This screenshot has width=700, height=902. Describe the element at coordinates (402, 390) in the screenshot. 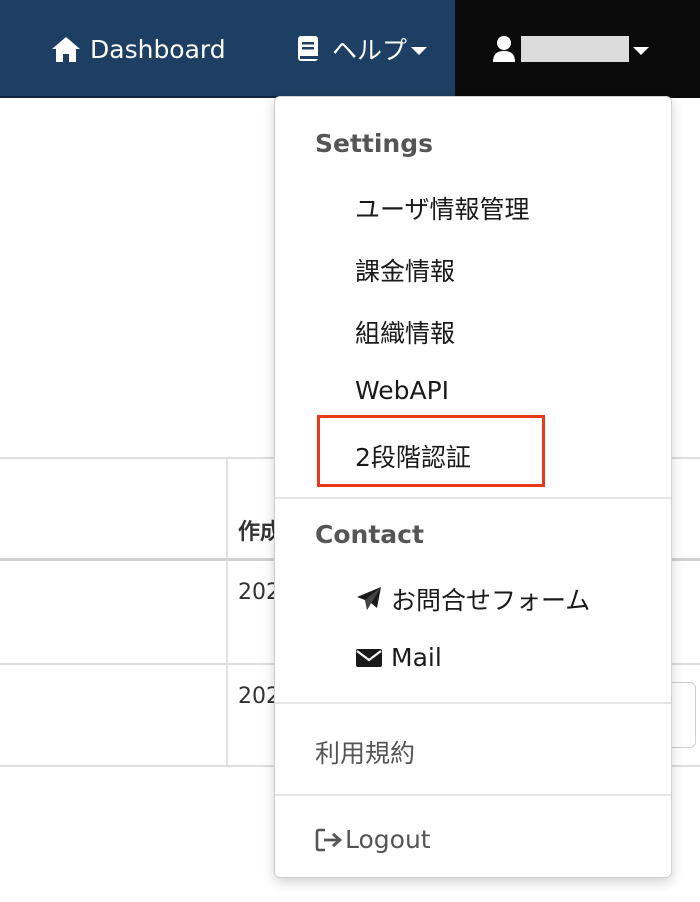

I see `menu-item-webapi: WebAPI` at that location.